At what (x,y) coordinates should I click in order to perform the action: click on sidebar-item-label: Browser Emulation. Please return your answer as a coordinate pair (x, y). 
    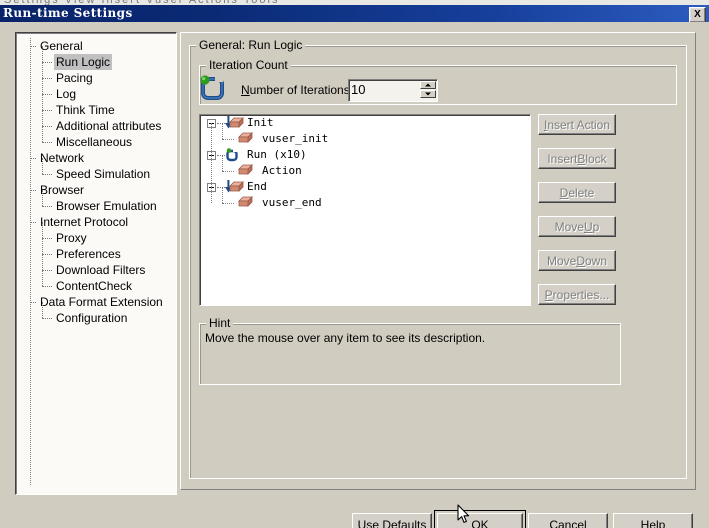
    Looking at the image, I should click on (106, 206).